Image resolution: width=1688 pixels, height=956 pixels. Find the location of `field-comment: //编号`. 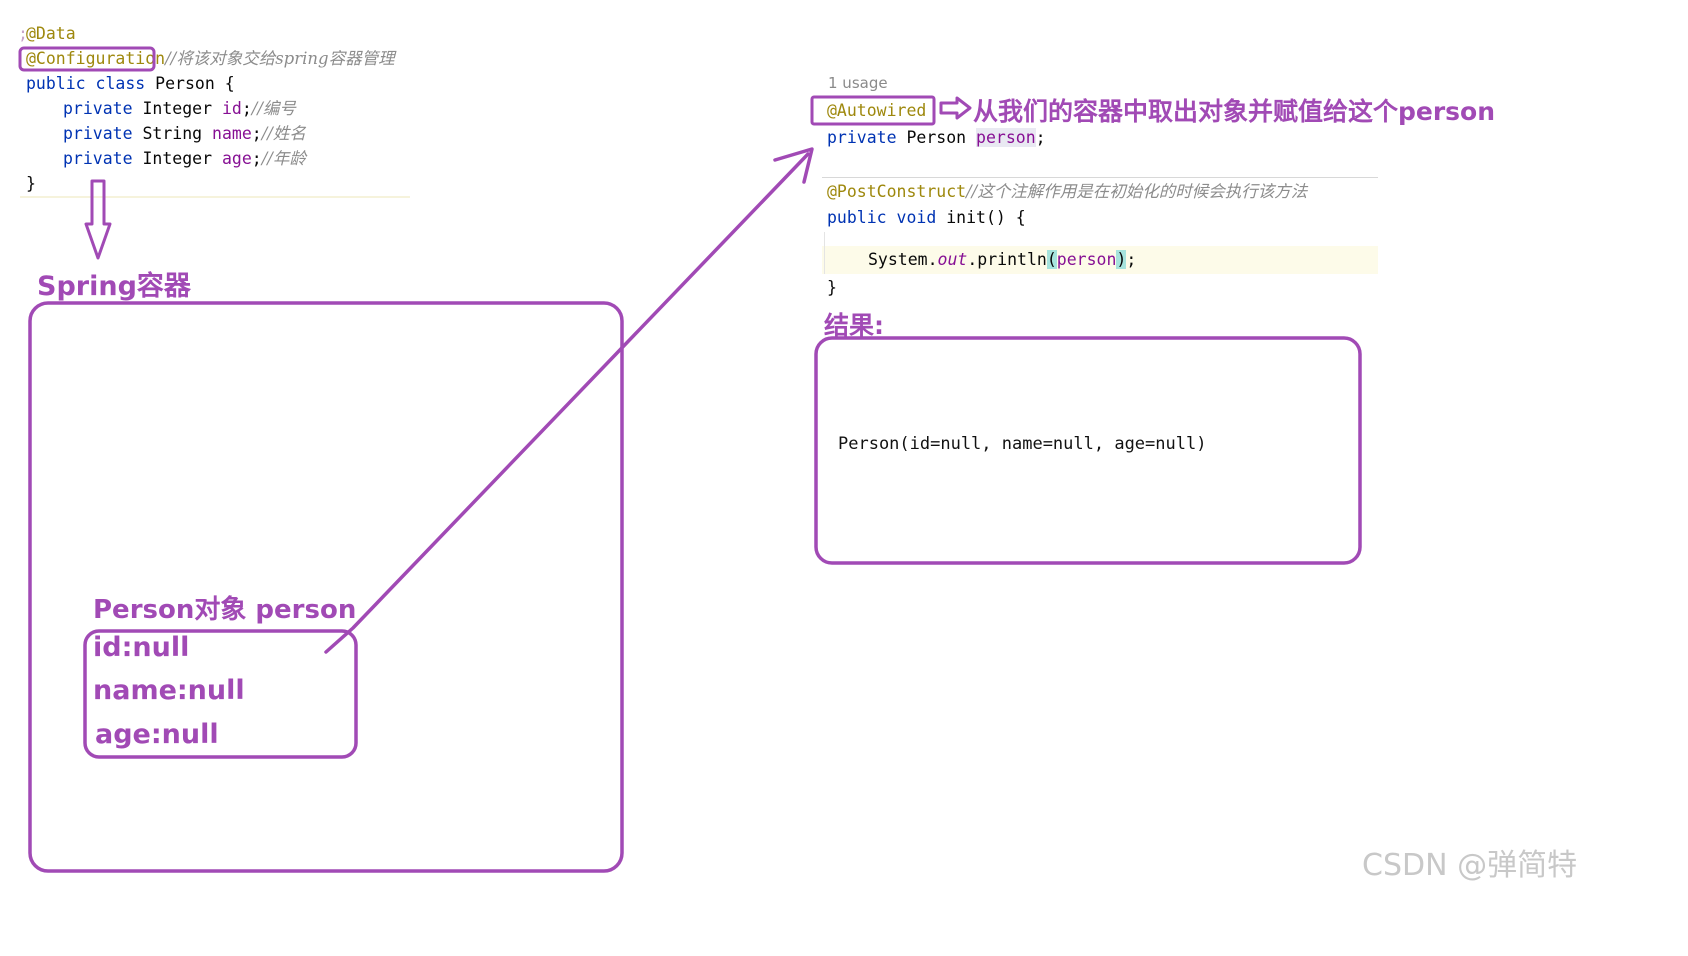

field-comment: //编号 is located at coordinates (273, 108).